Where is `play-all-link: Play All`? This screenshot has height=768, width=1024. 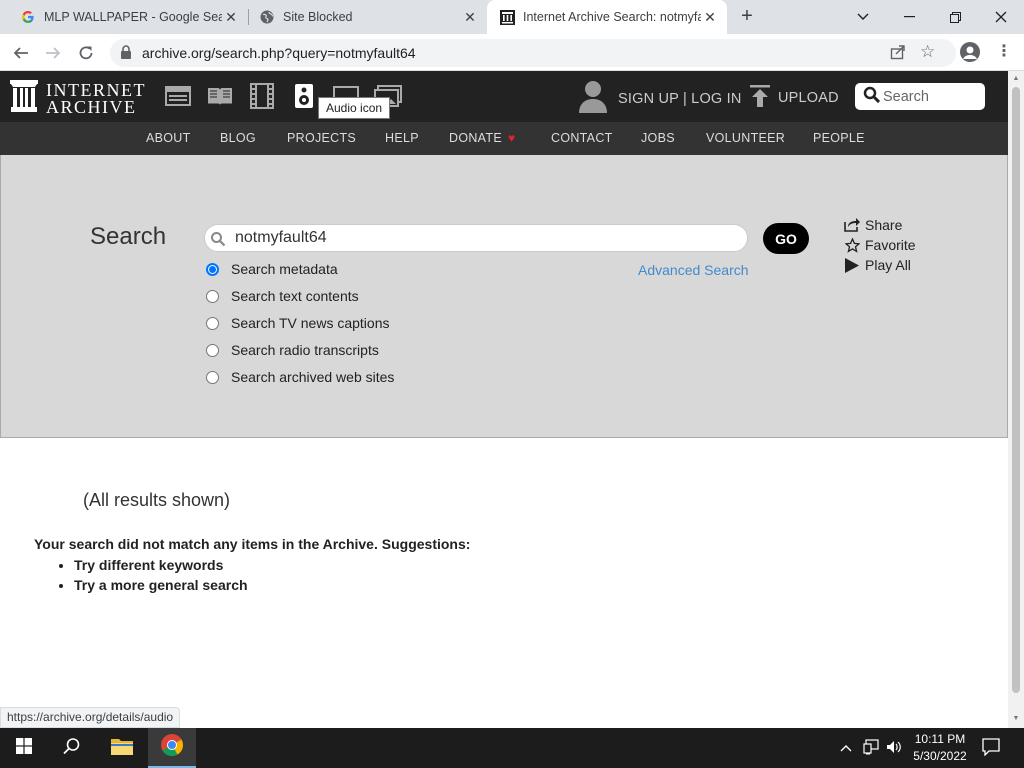 play-all-link: Play All is located at coordinates (877, 265).